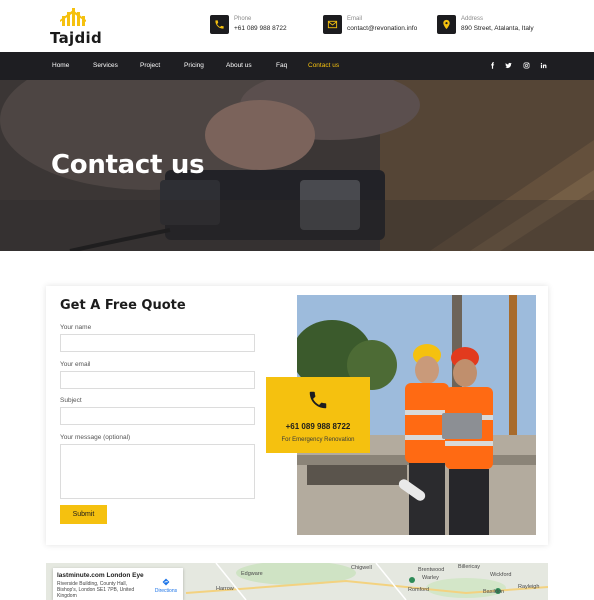 This screenshot has width=594, height=600. Describe the element at coordinates (157, 343) in the screenshot. I see `name-field` at that location.